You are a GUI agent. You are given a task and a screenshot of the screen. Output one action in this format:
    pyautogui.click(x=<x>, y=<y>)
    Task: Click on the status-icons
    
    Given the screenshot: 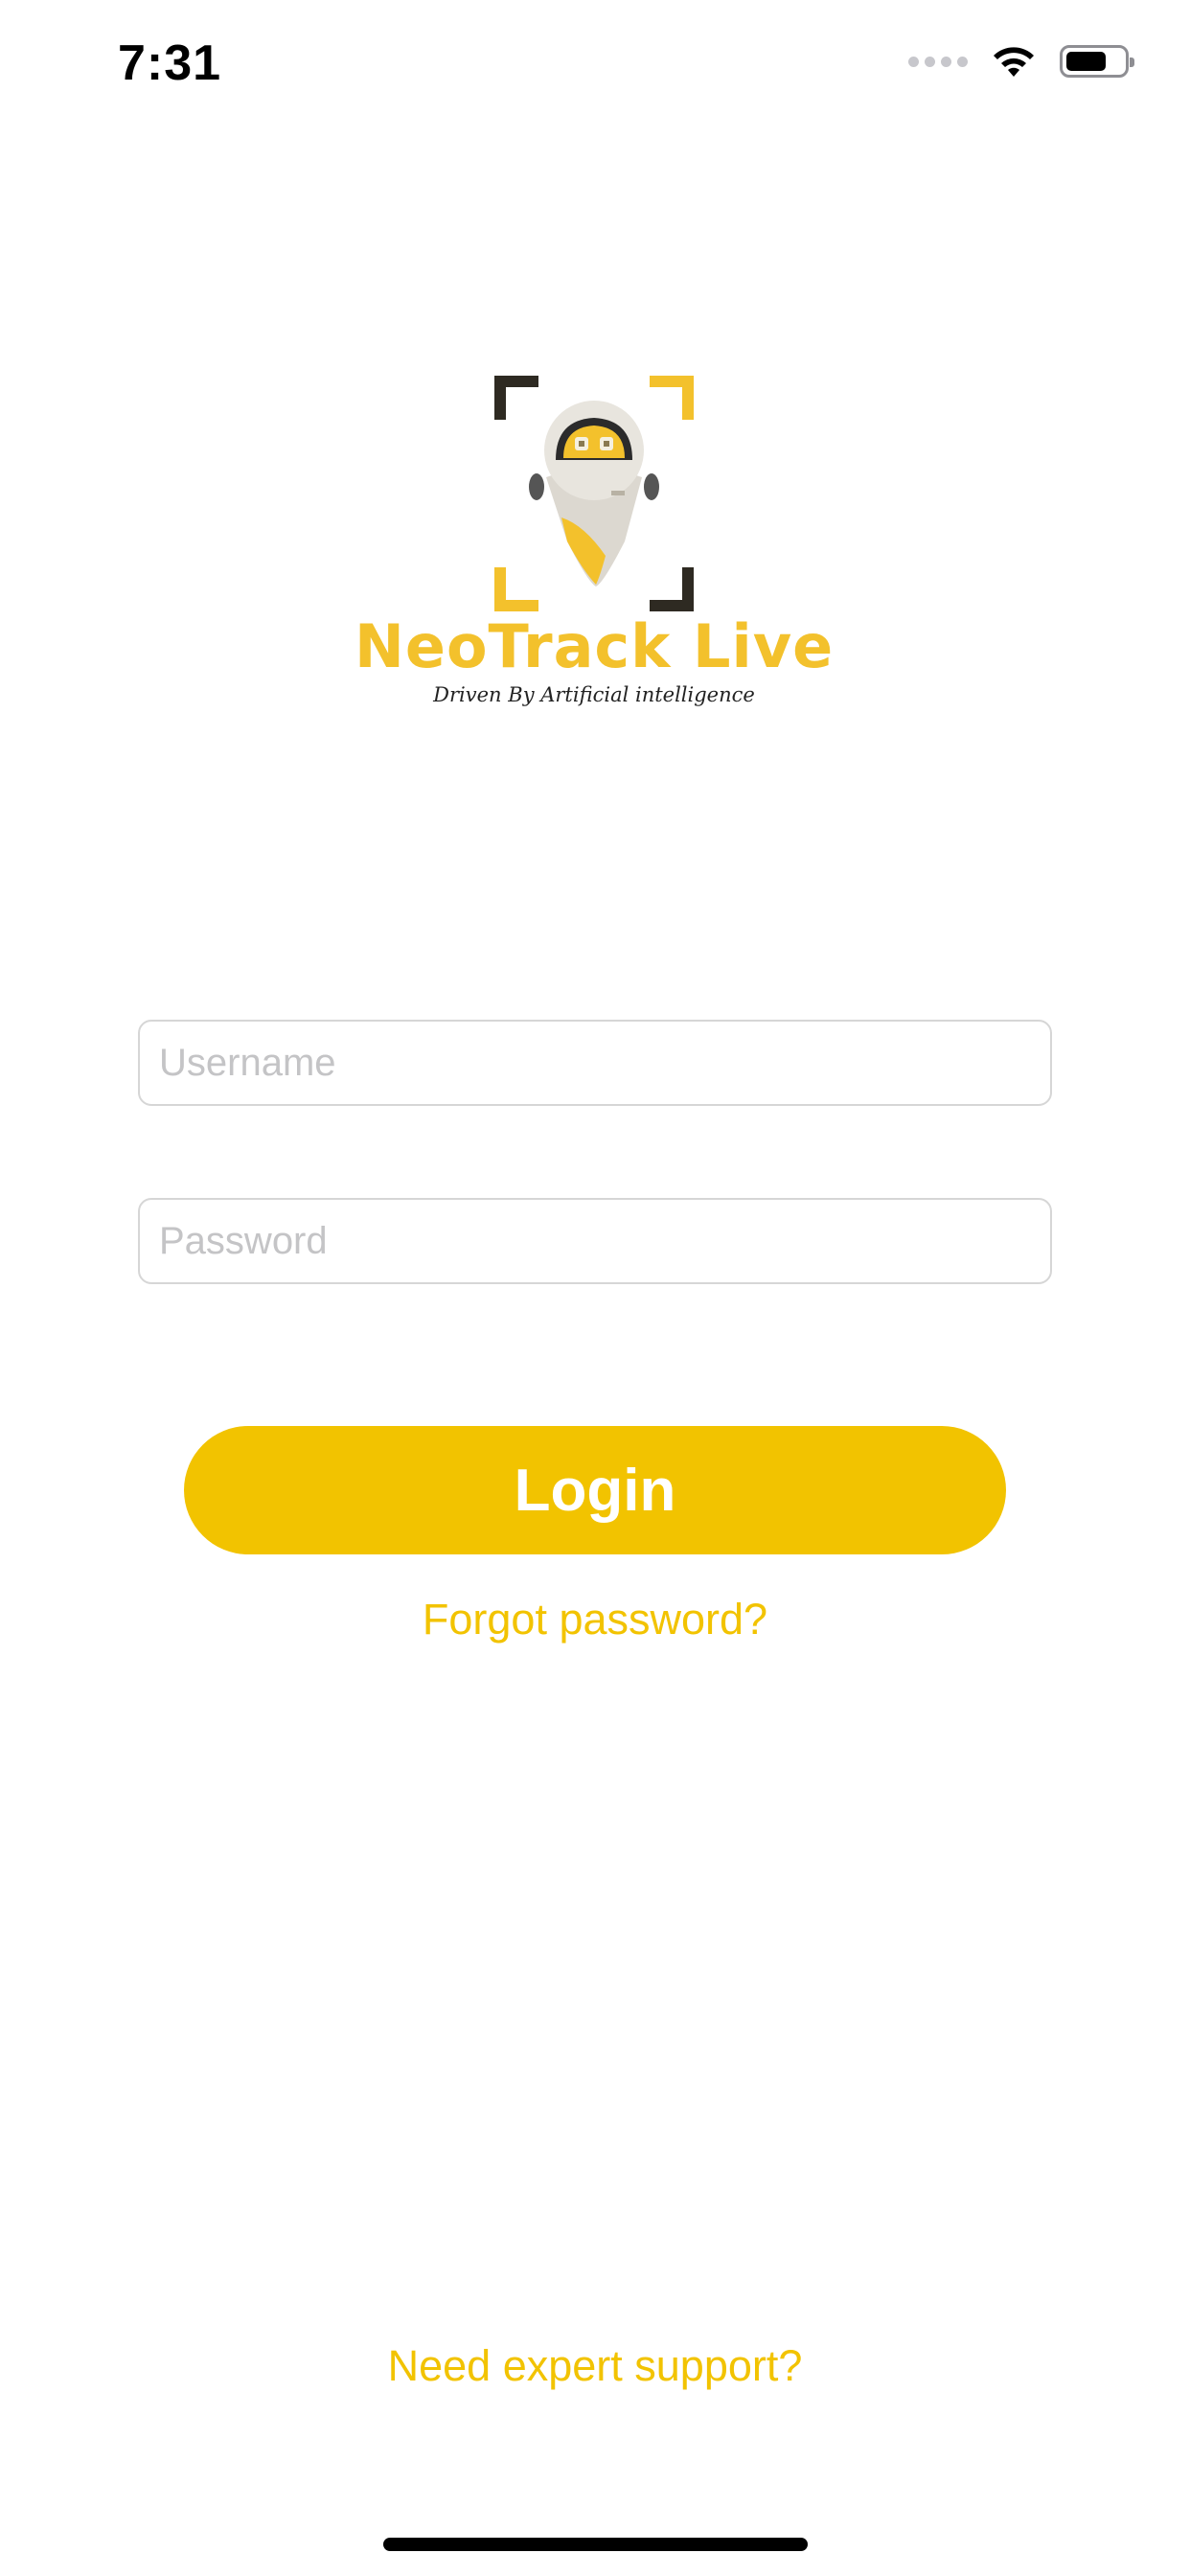 What is the action you would take?
    pyautogui.click(x=1021, y=61)
    